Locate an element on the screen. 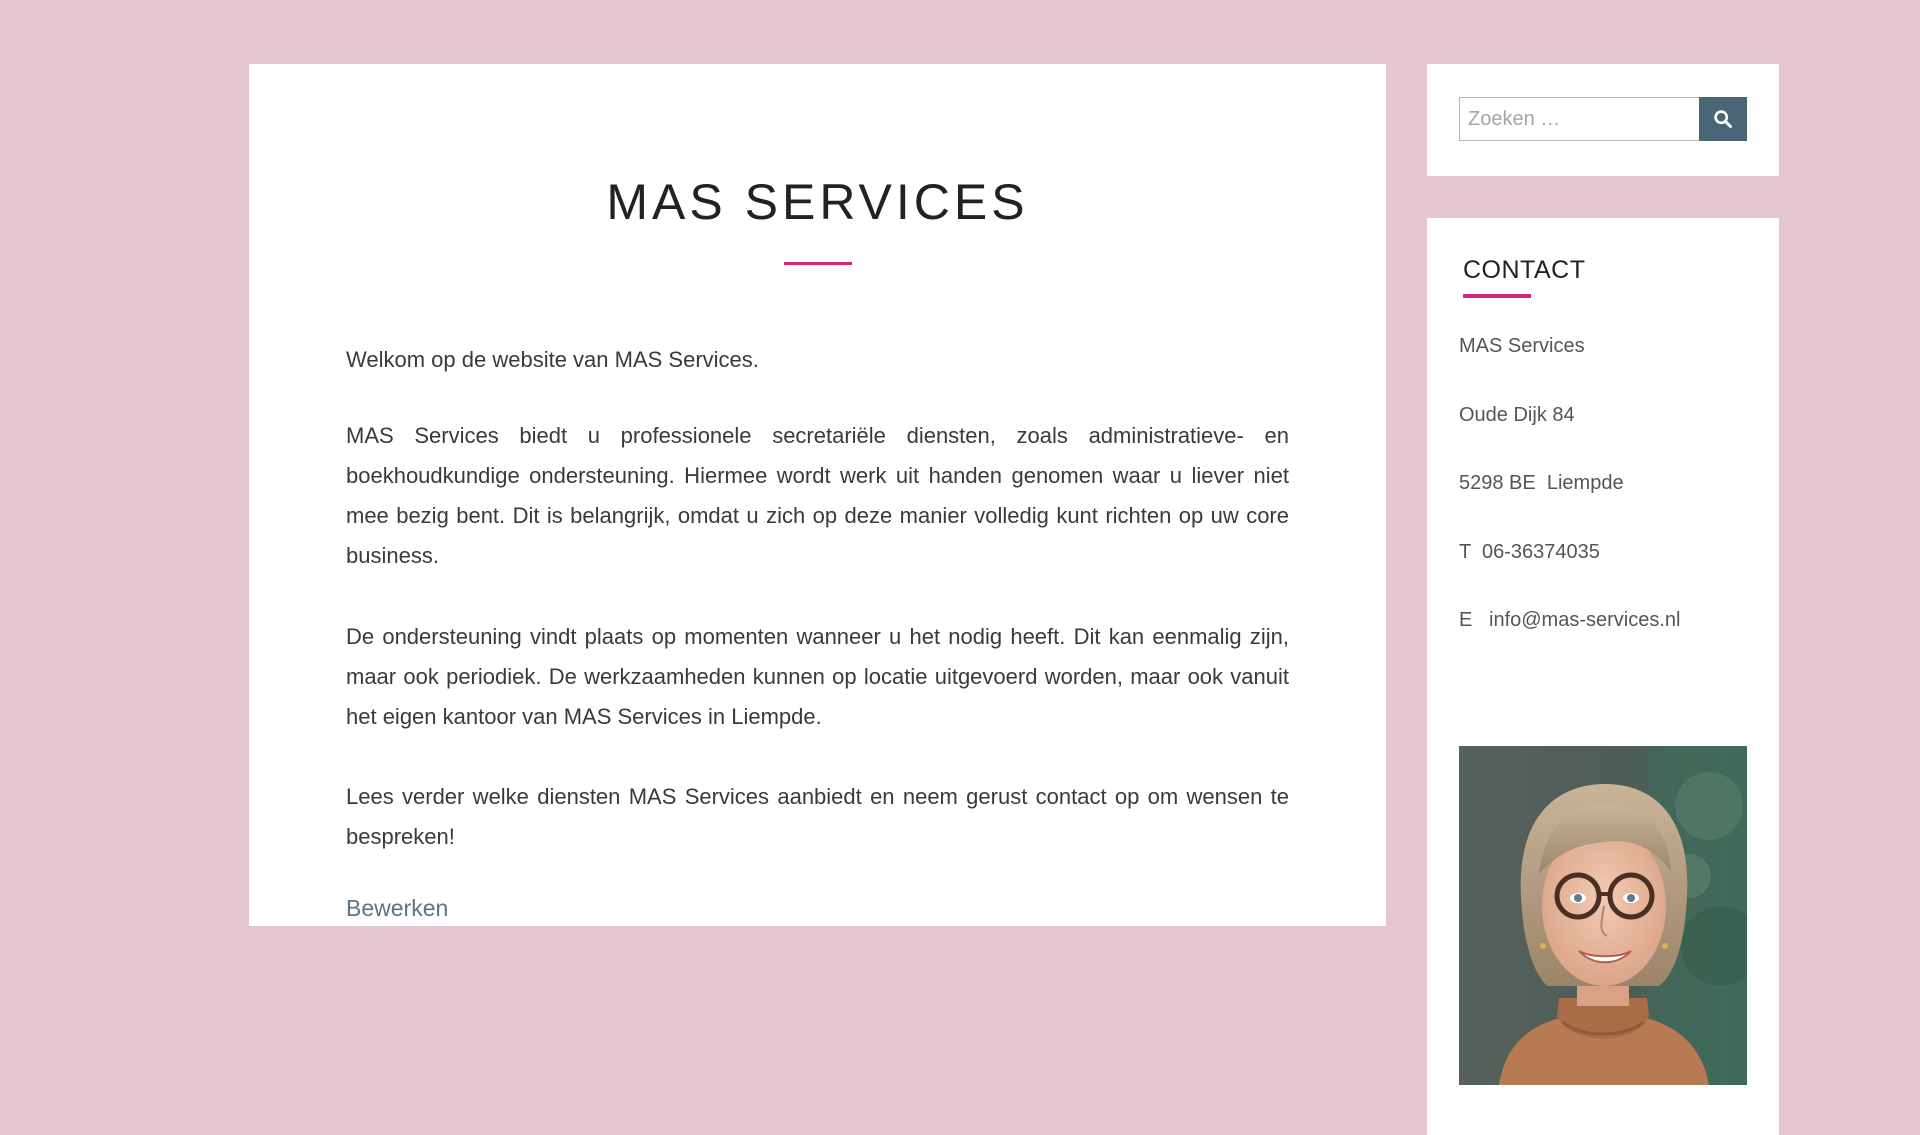  contact-heading-underline is located at coordinates (1497, 296).